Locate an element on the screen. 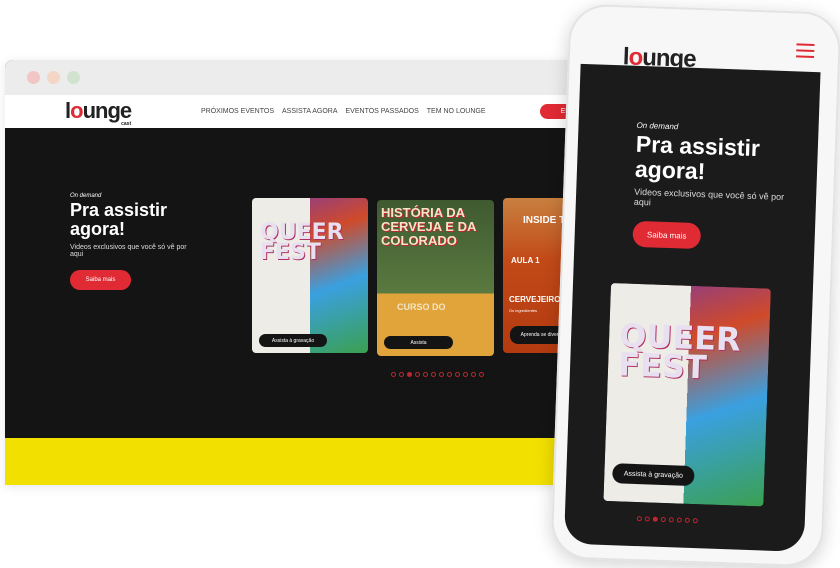 The image size is (840, 568). maximize-dot is located at coordinates (73, 77).